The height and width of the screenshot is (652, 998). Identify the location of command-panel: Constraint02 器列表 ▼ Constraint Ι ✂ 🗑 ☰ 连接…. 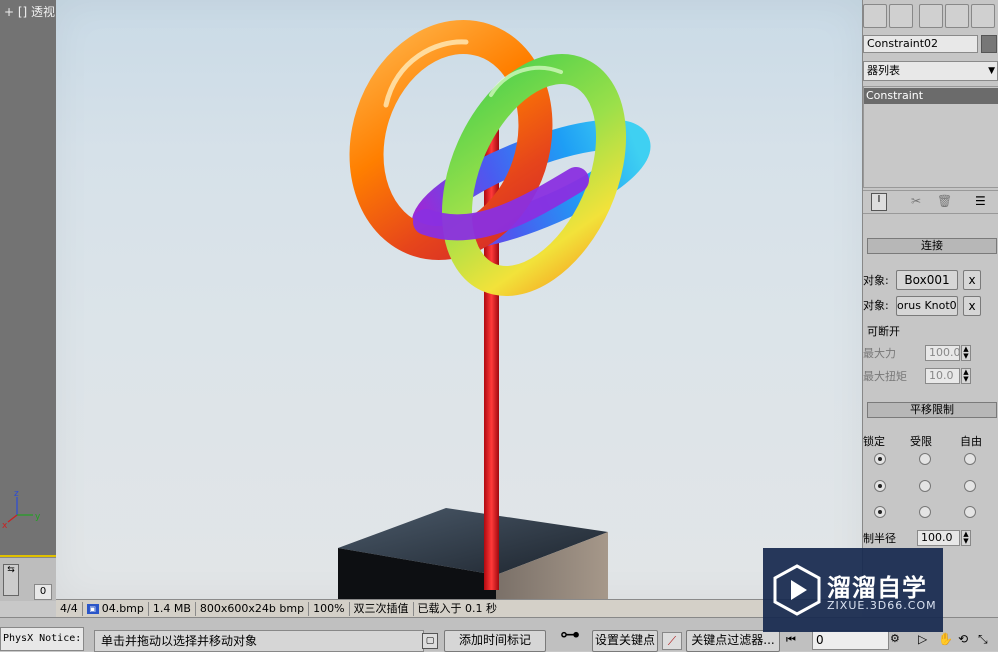
(930, 300).